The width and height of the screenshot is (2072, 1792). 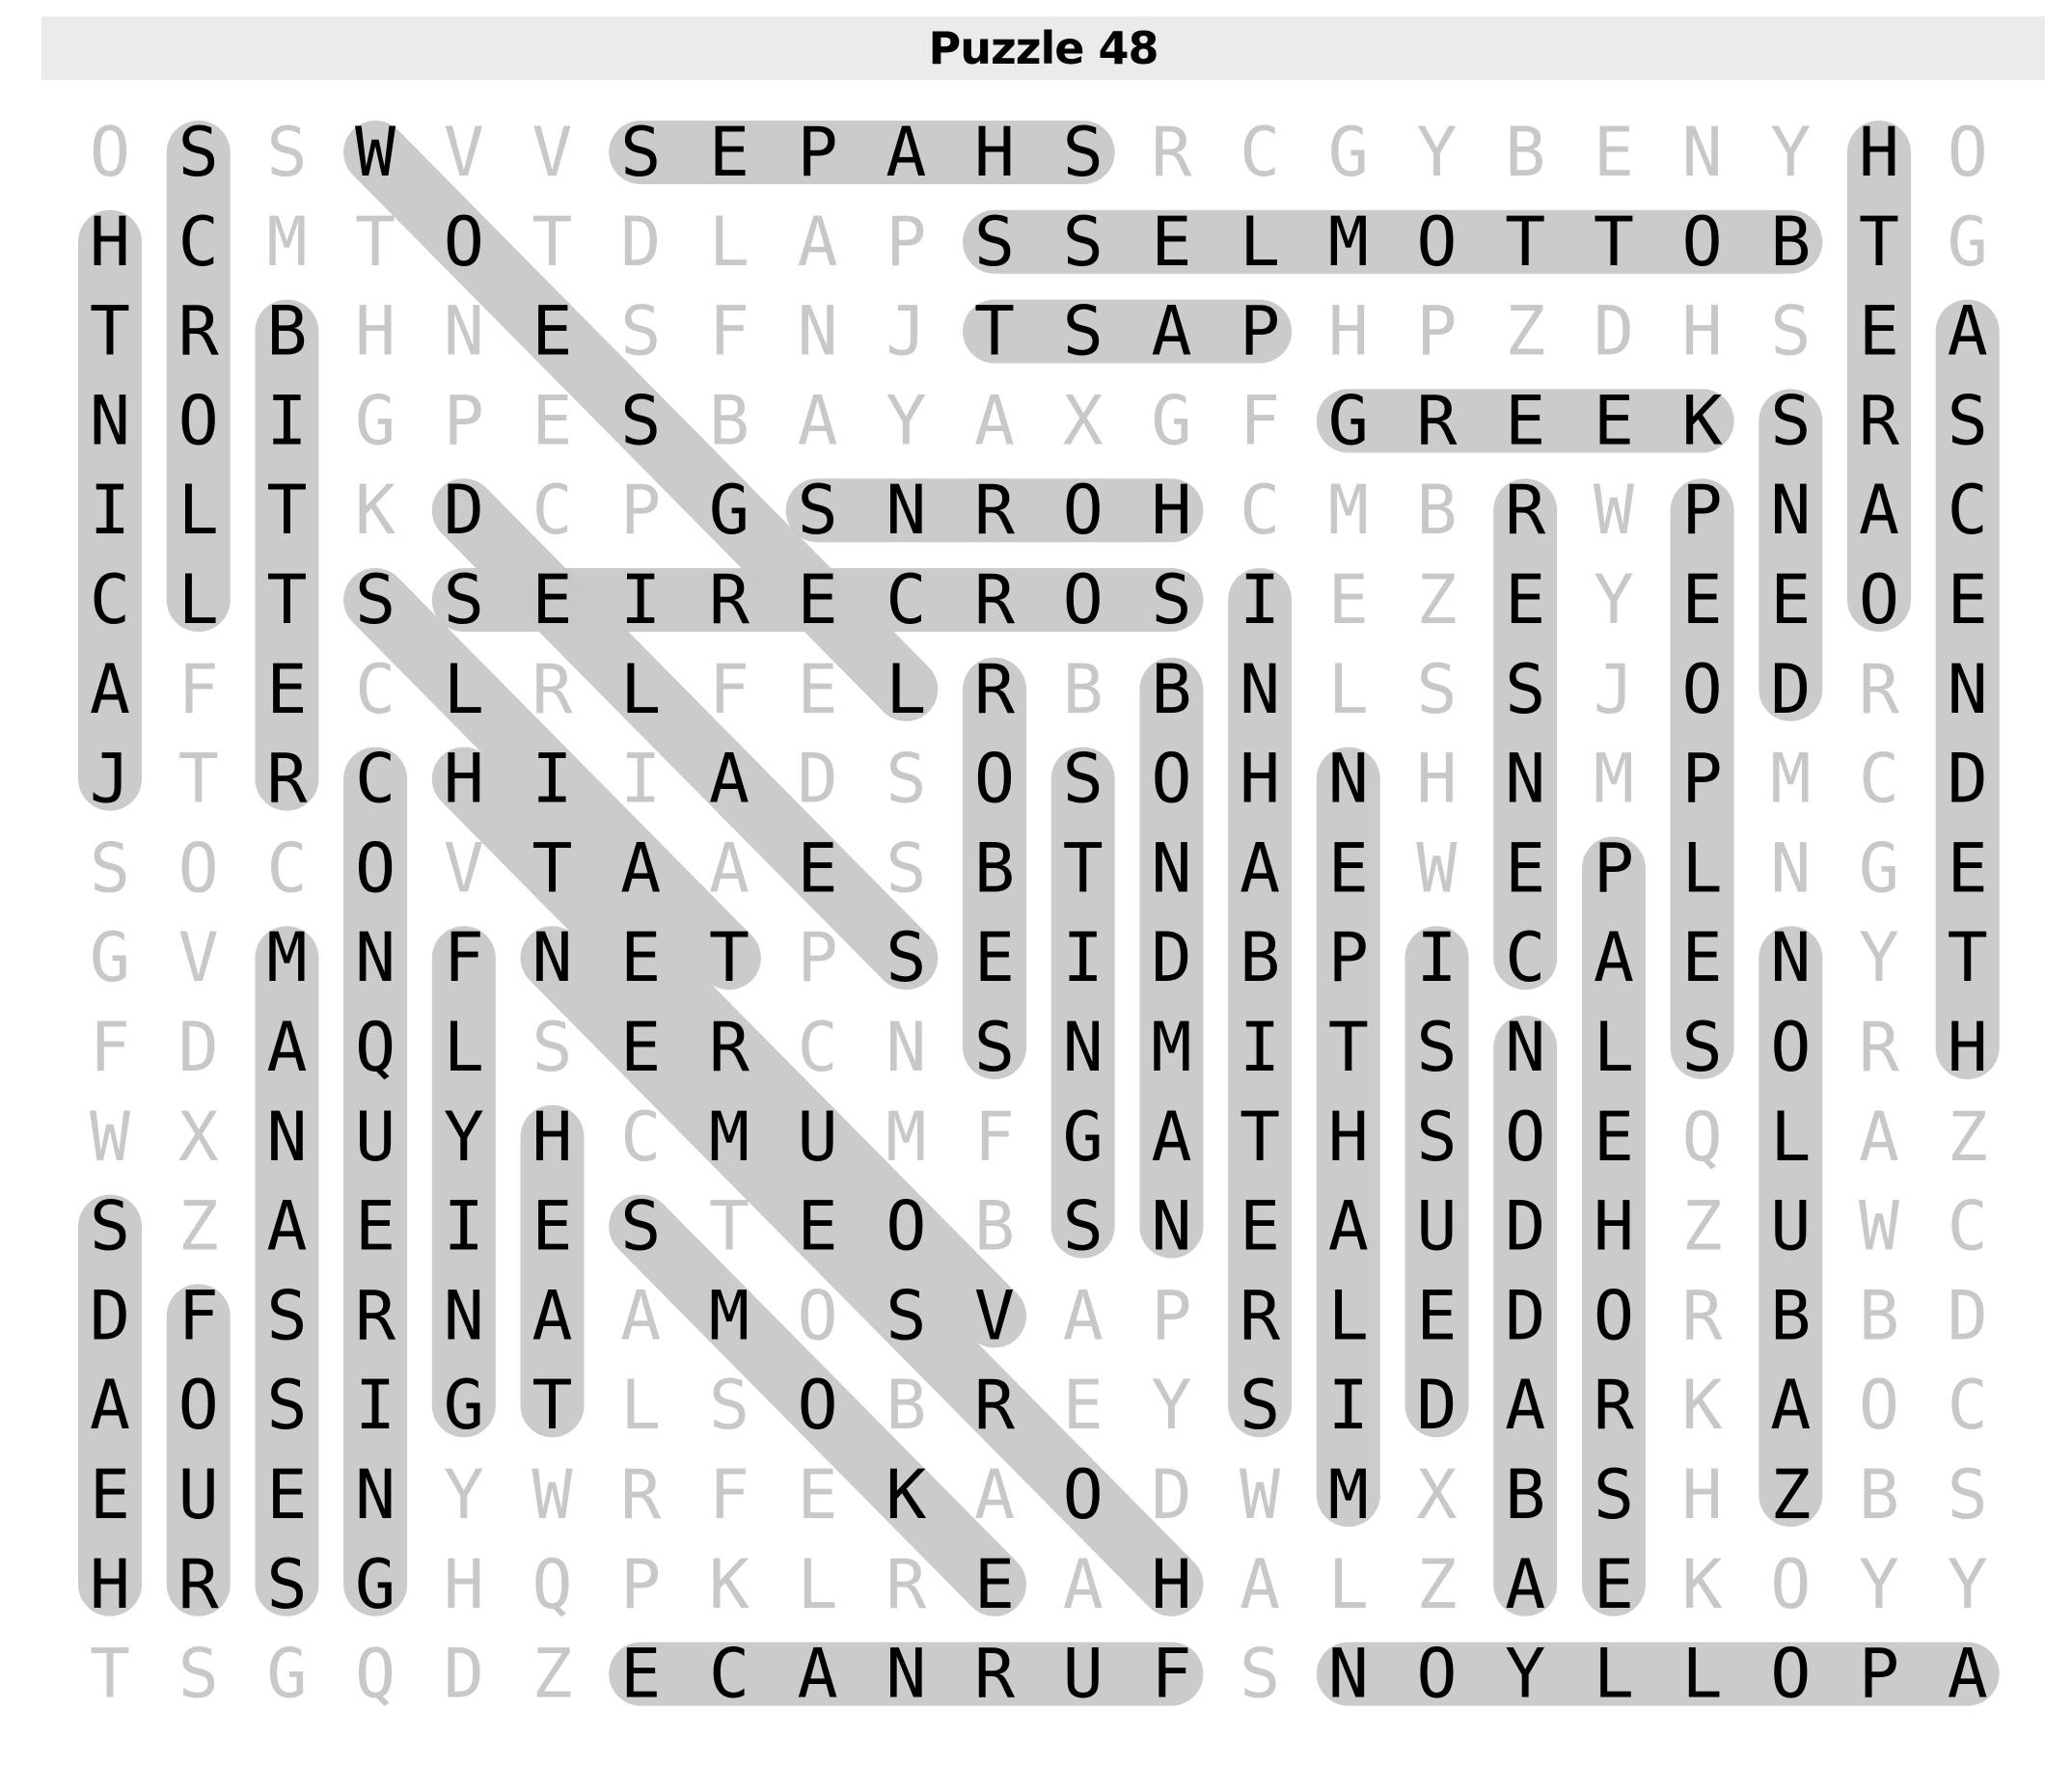 What do you see at coordinates (1171, 689) in the screenshot?
I see `grid-cell-r6-c12: B` at bounding box center [1171, 689].